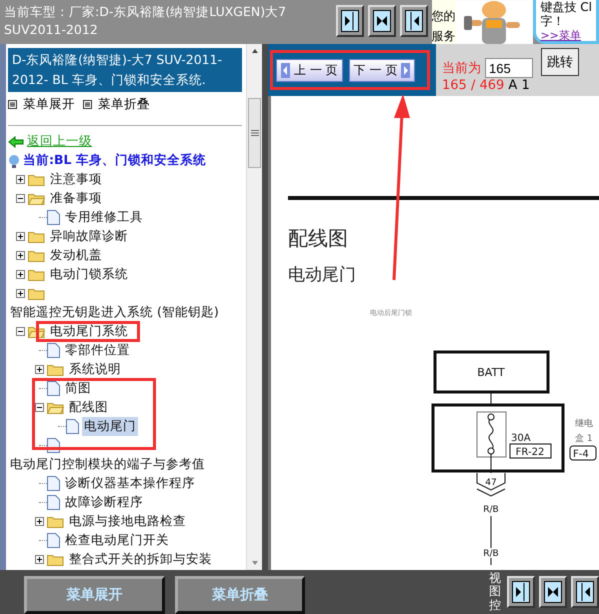 The width and height of the screenshot is (599, 614). What do you see at coordinates (405, 70) in the screenshot?
I see `right-arrow-icon` at bounding box center [405, 70].